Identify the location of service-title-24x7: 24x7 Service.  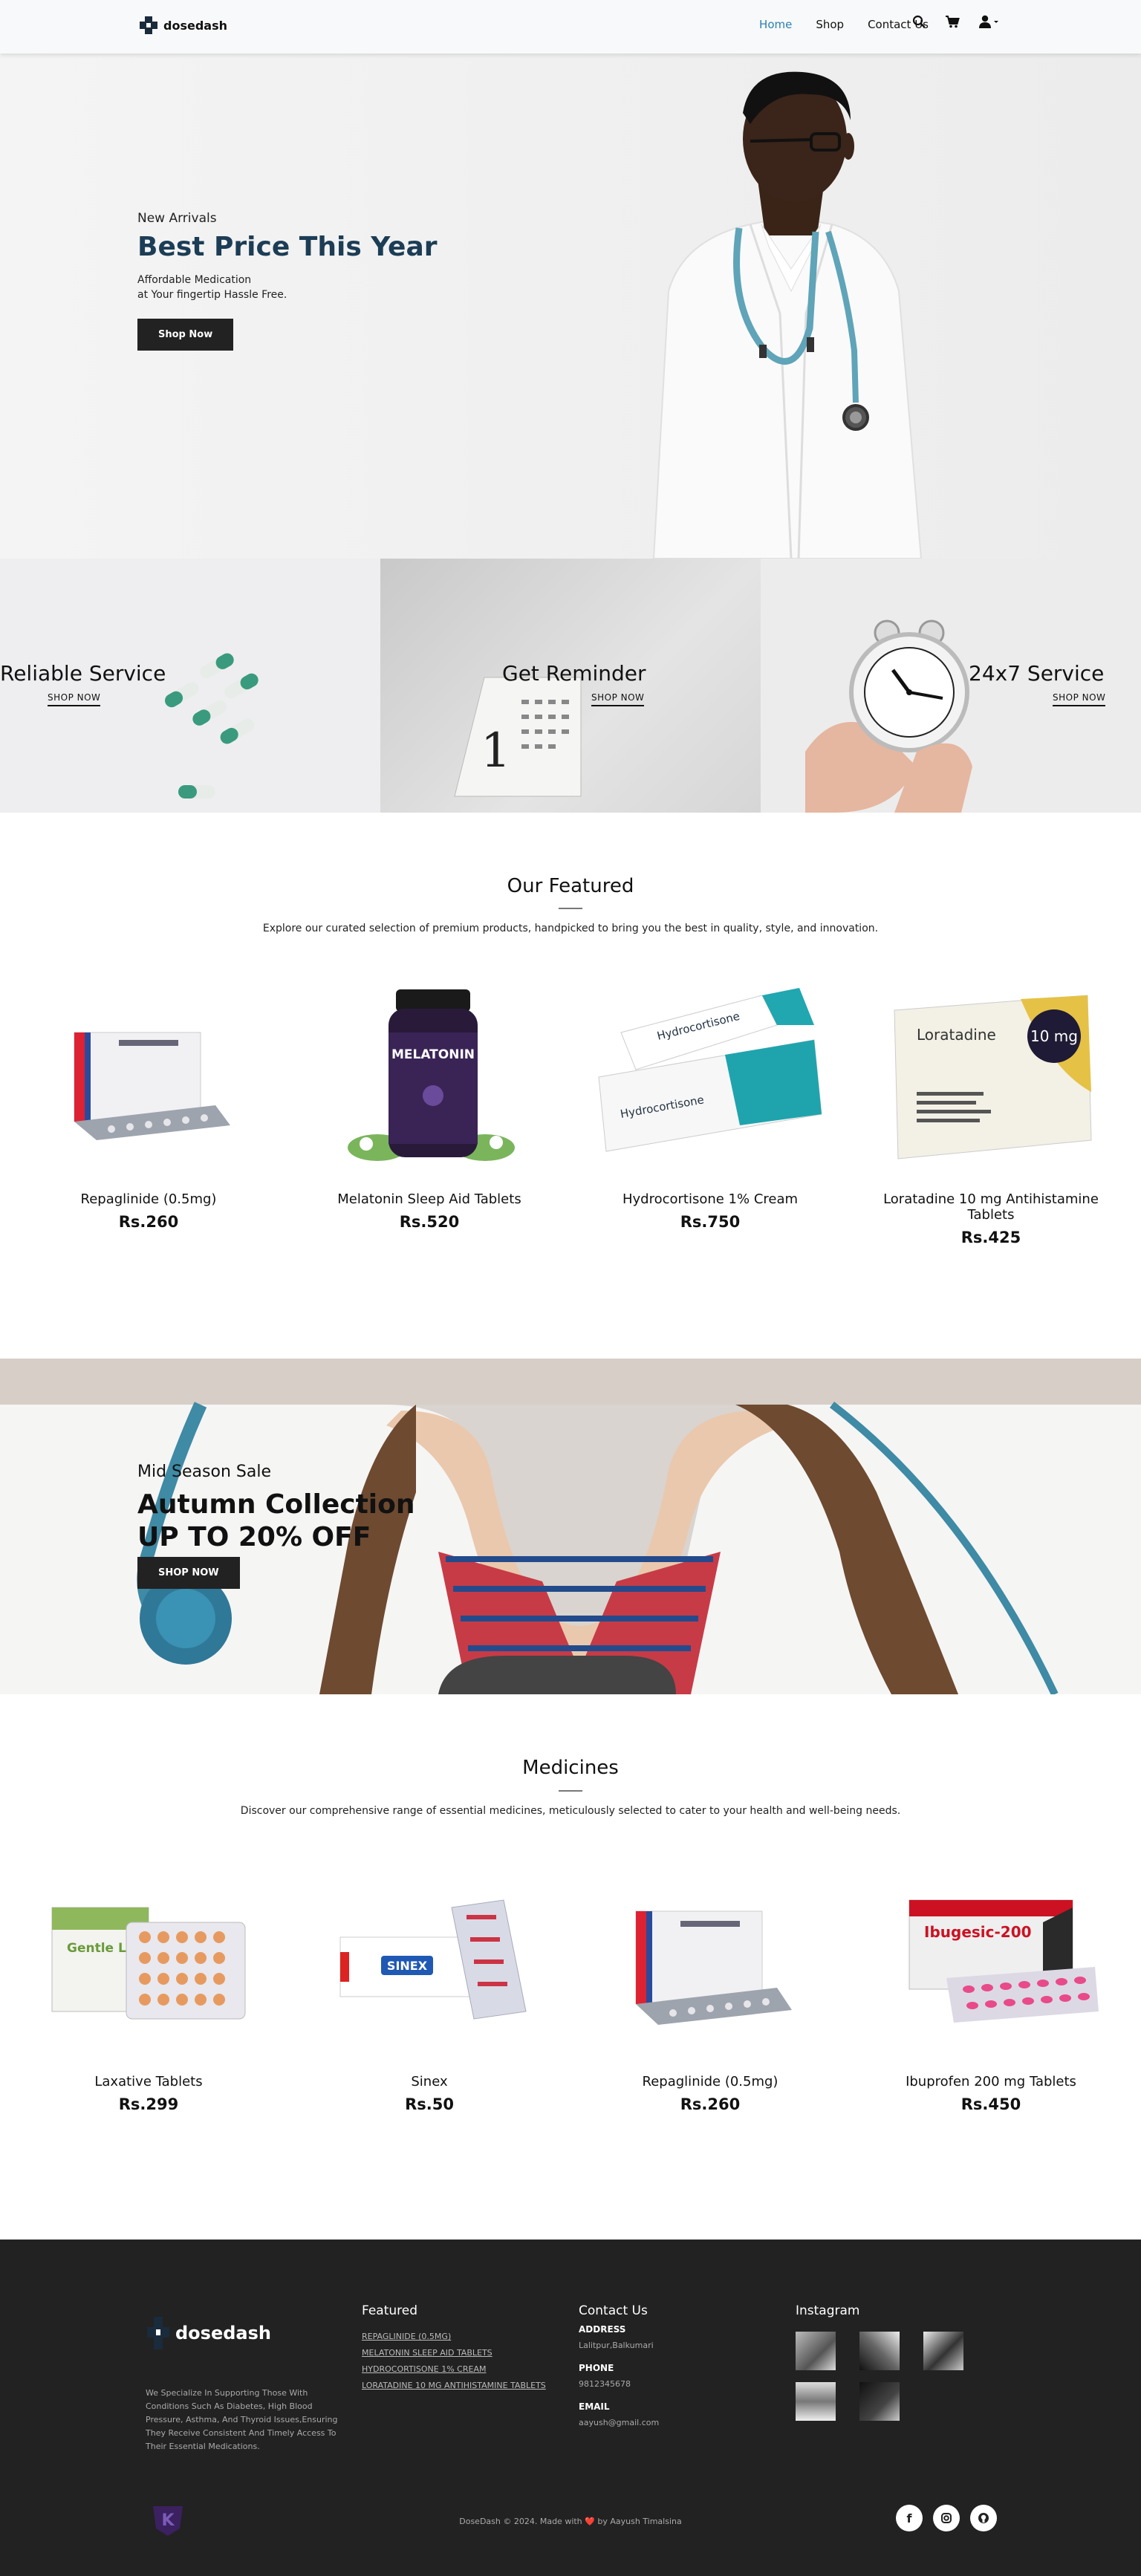
(1037, 673).